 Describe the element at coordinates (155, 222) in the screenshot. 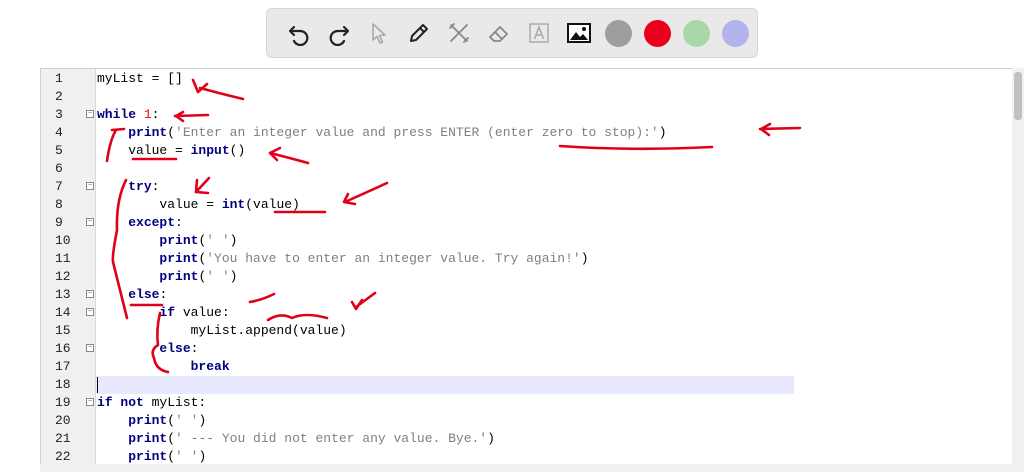

I see `code-text: except:` at that location.